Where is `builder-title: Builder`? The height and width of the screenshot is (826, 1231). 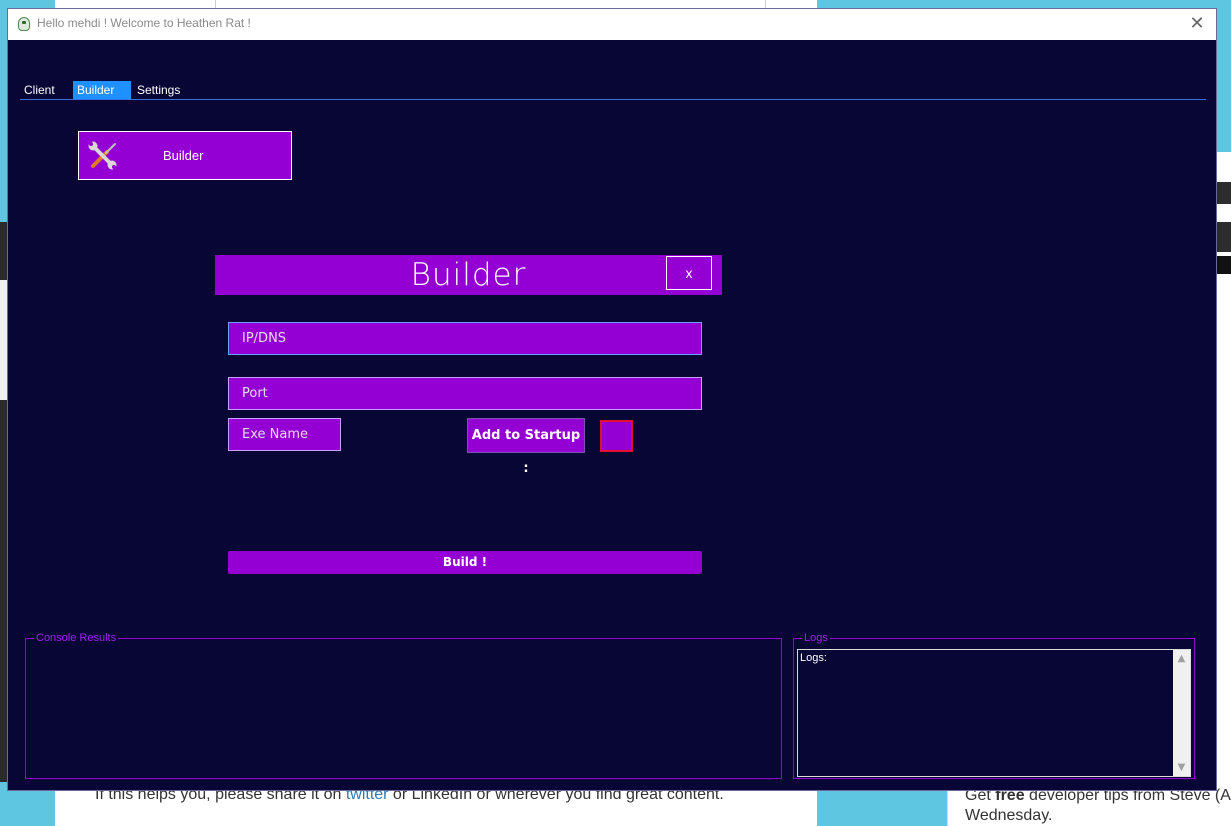
builder-title: Builder is located at coordinates (468, 275).